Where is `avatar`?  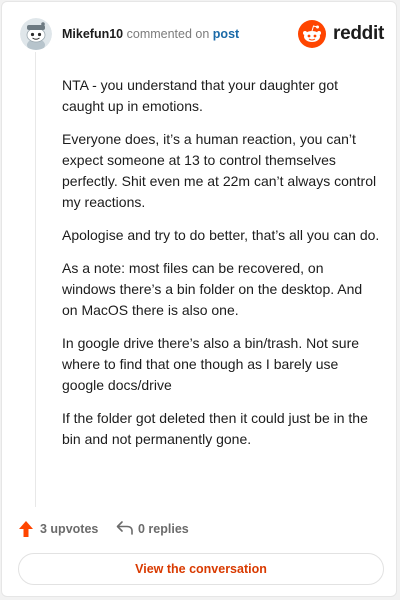 avatar is located at coordinates (36, 34).